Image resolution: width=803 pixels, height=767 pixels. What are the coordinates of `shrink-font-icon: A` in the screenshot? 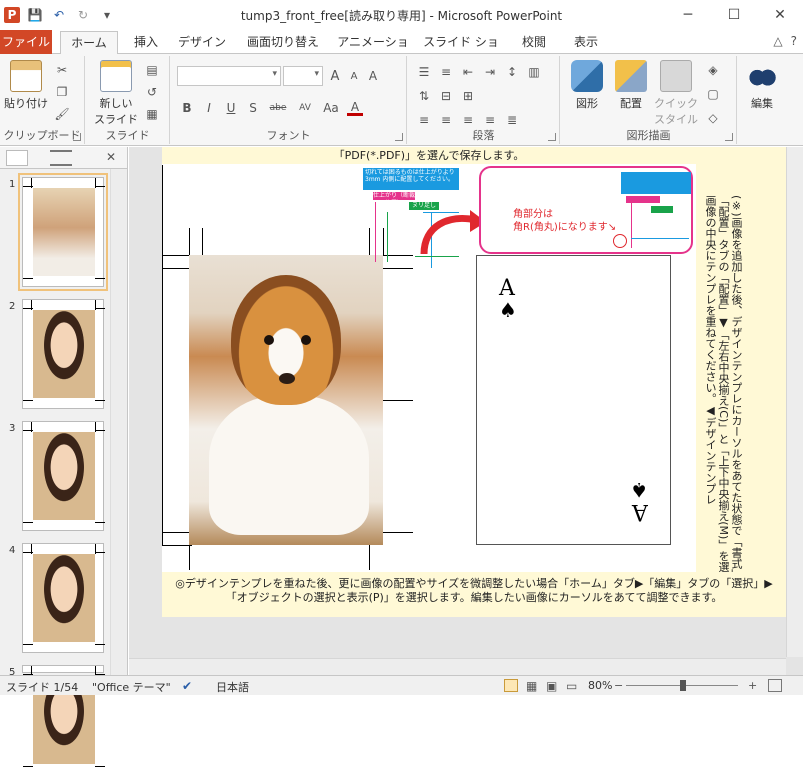 It's located at (354, 76).